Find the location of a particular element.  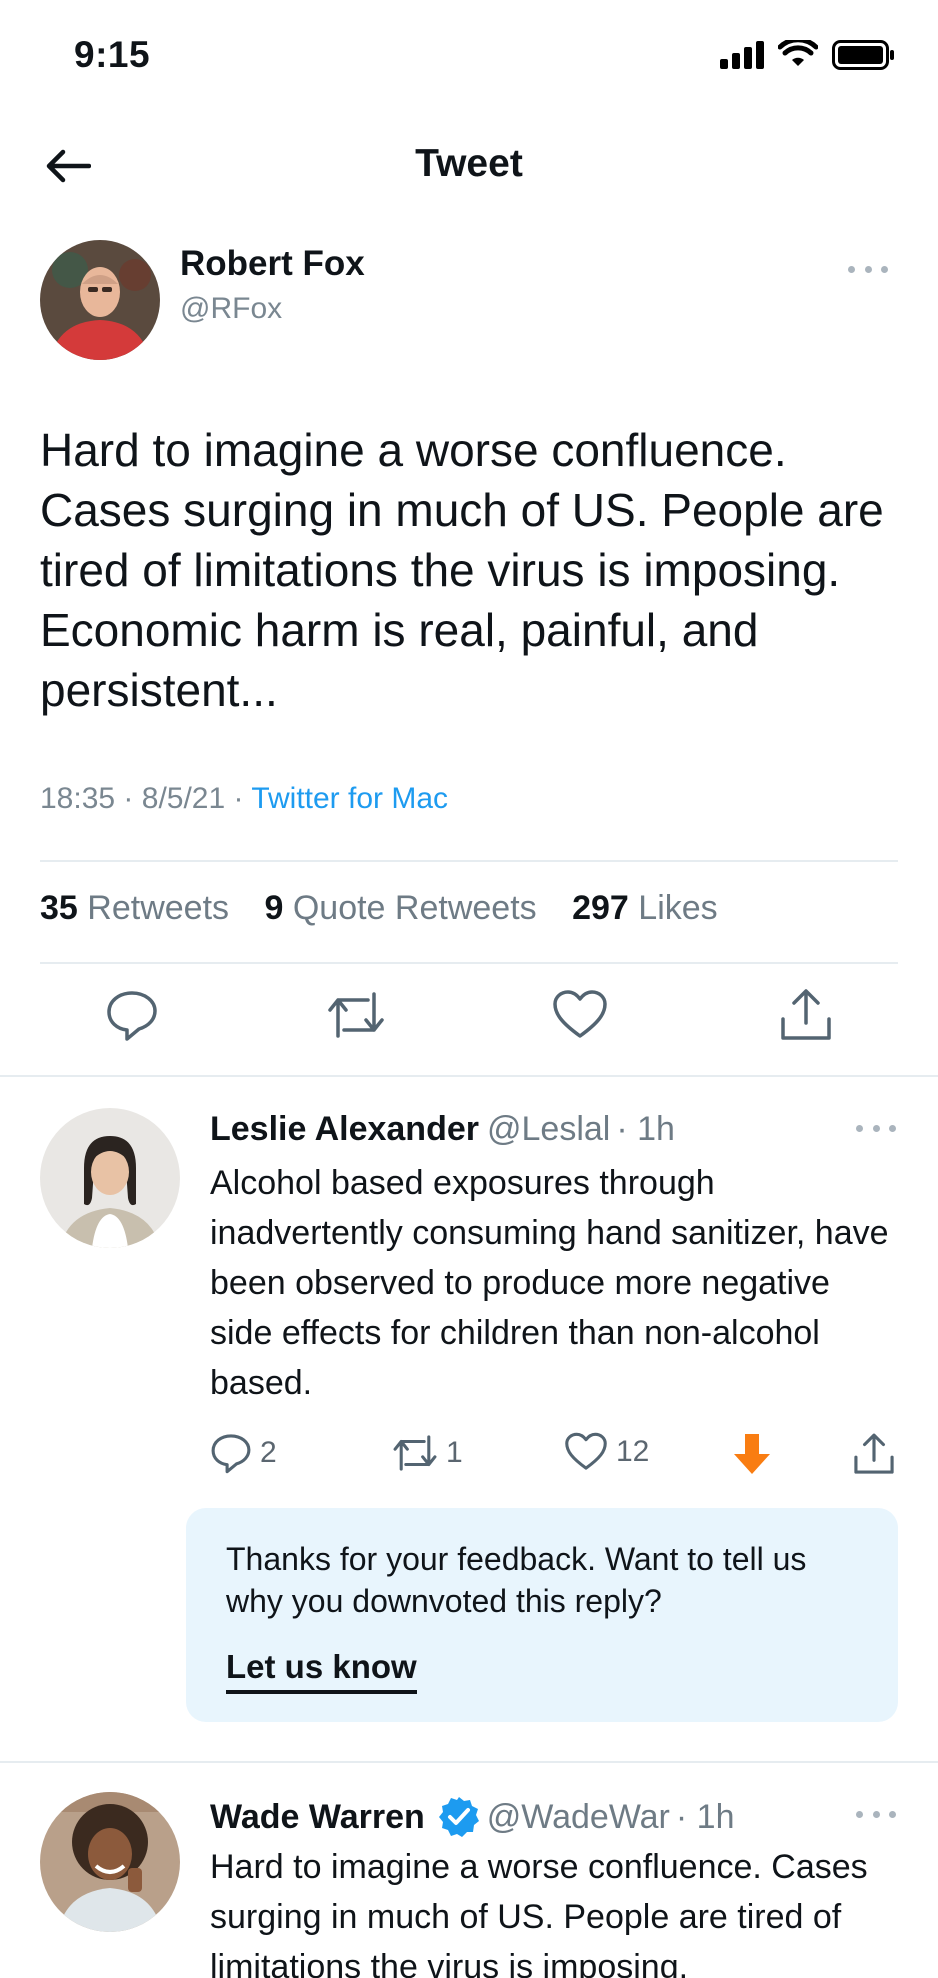

reply-header: Leslie Alexander @Leslal · 1h is located at coordinates (442, 1129).